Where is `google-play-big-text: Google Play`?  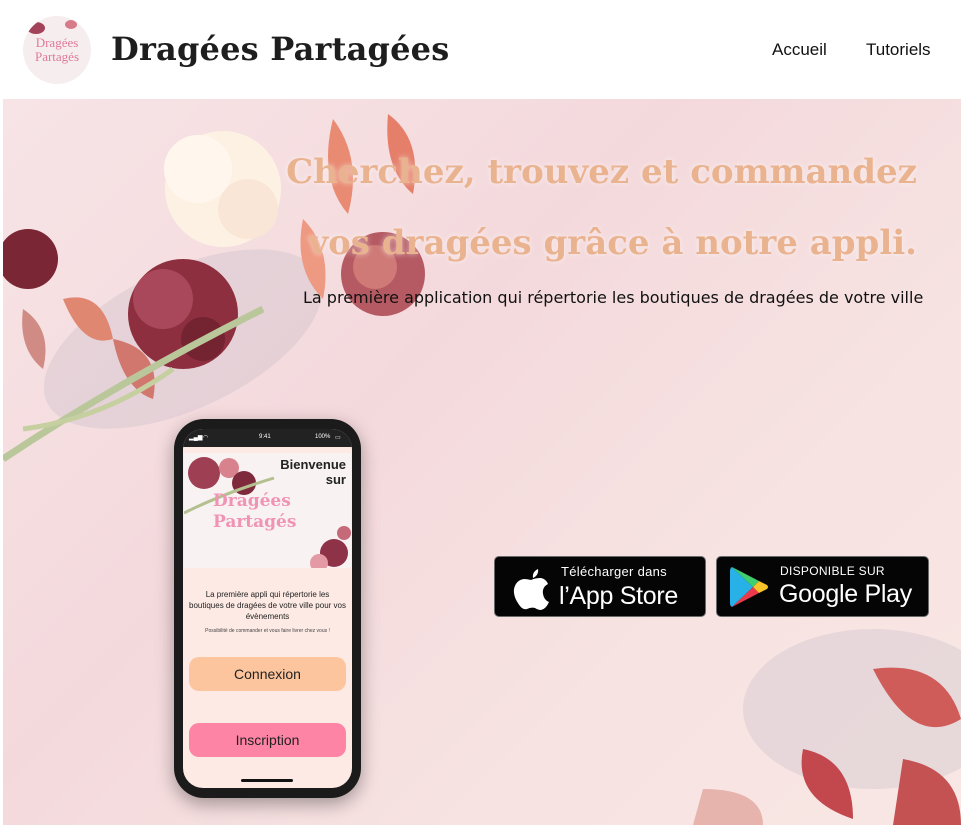 google-play-big-text: Google Play is located at coordinates (845, 594).